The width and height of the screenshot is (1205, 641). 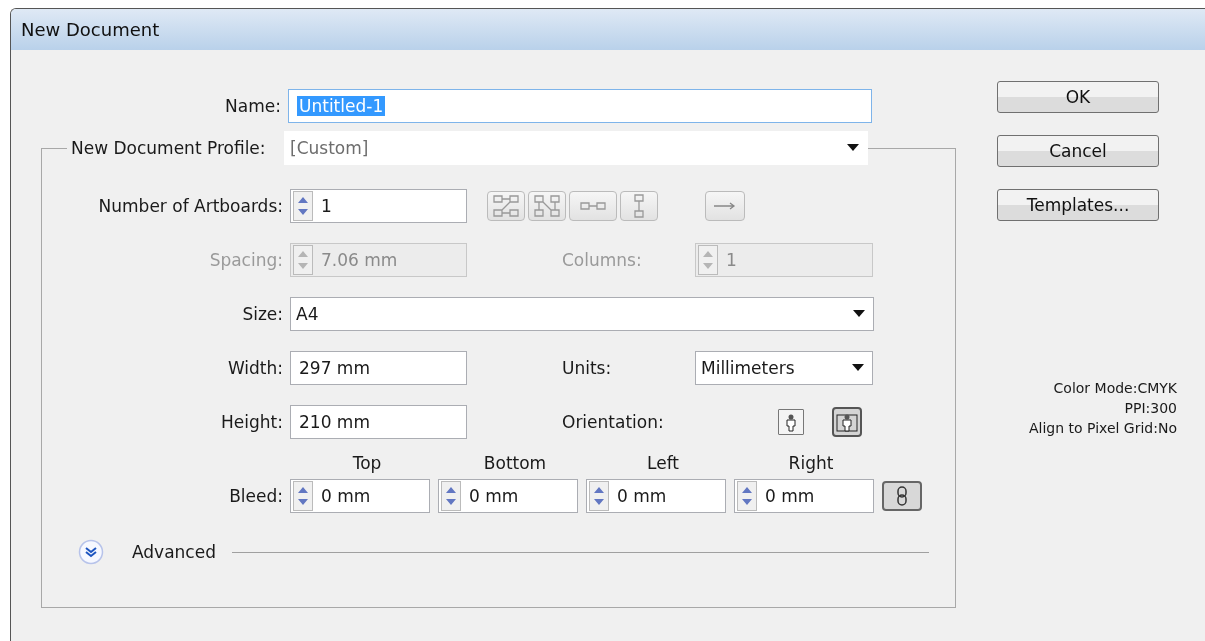 What do you see at coordinates (602, 260) in the screenshot?
I see `field-label: Columns:` at bounding box center [602, 260].